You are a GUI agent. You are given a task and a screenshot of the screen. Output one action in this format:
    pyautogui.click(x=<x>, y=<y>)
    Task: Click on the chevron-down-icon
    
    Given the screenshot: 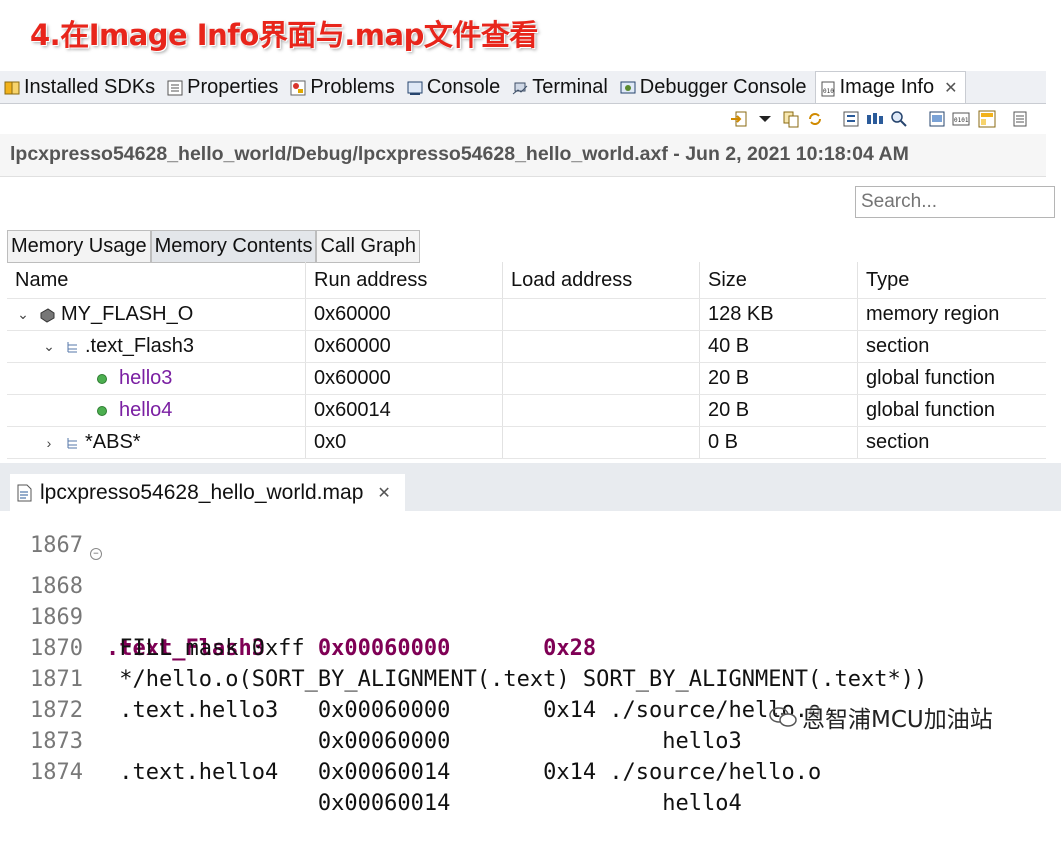 What is the action you would take?
    pyautogui.click(x=765, y=119)
    